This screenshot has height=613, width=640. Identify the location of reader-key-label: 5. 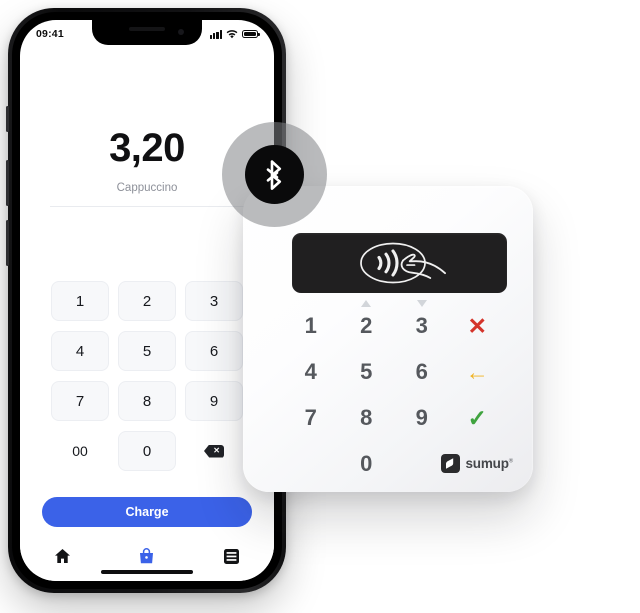
(366, 371).